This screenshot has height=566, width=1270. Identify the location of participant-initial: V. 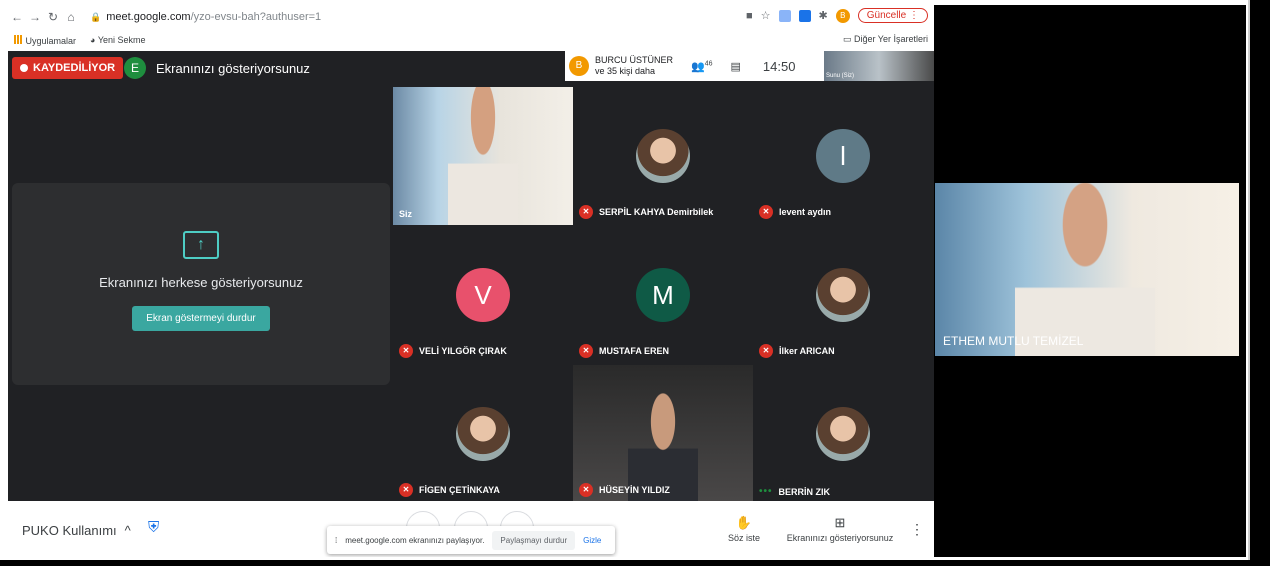
(483, 295).